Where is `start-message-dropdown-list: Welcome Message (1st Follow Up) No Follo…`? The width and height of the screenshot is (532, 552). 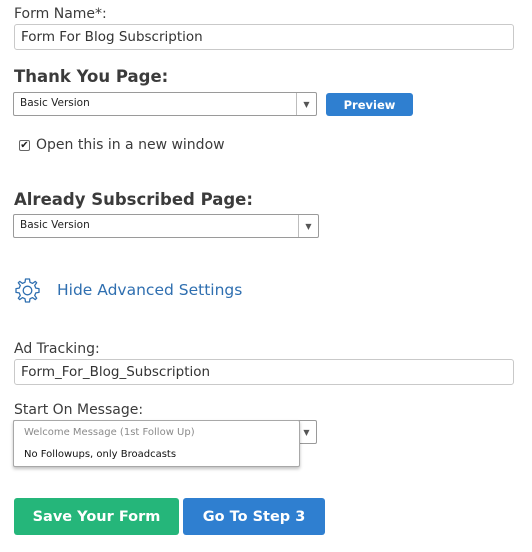 start-message-dropdown-list: Welcome Message (1st Follow Up) No Follo… is located at coordinates (156, 443).